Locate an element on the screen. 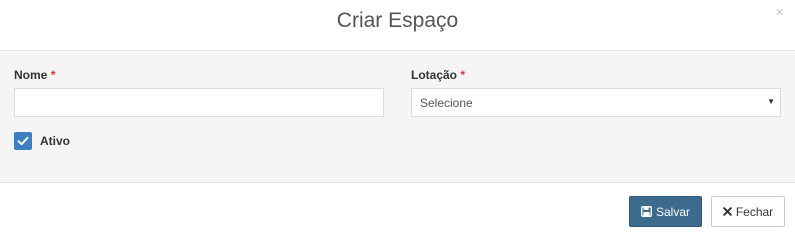  nome-input is located at coordinates (199, 102).